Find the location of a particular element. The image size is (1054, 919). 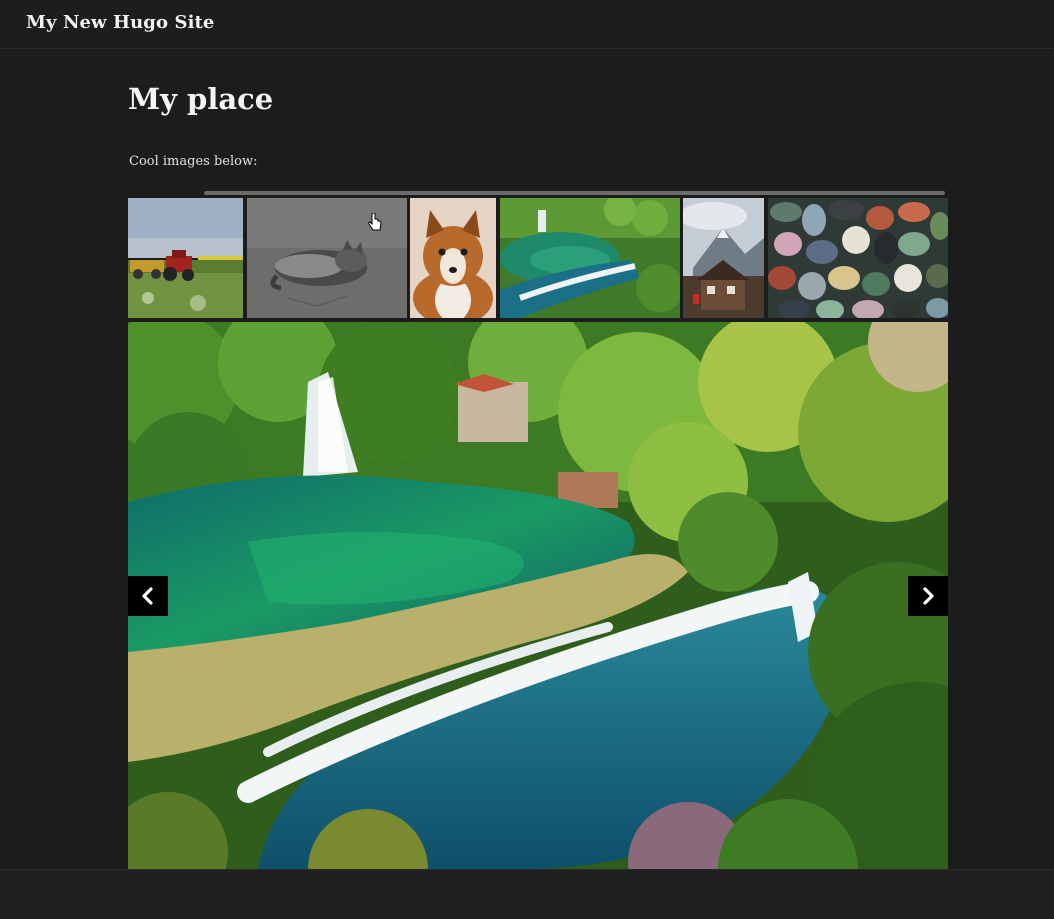

chevron-left-icon is located at coordinates (147, 596).